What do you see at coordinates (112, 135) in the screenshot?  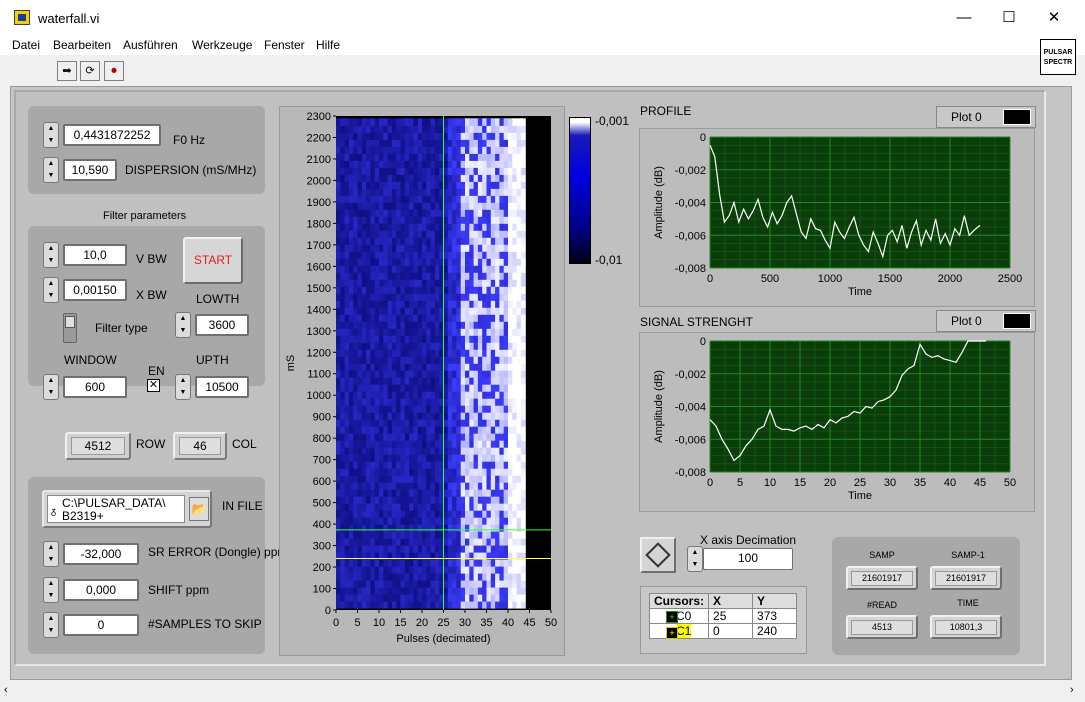 I see `f0-field: 0,4431872252` at bounding box center [112, 135].